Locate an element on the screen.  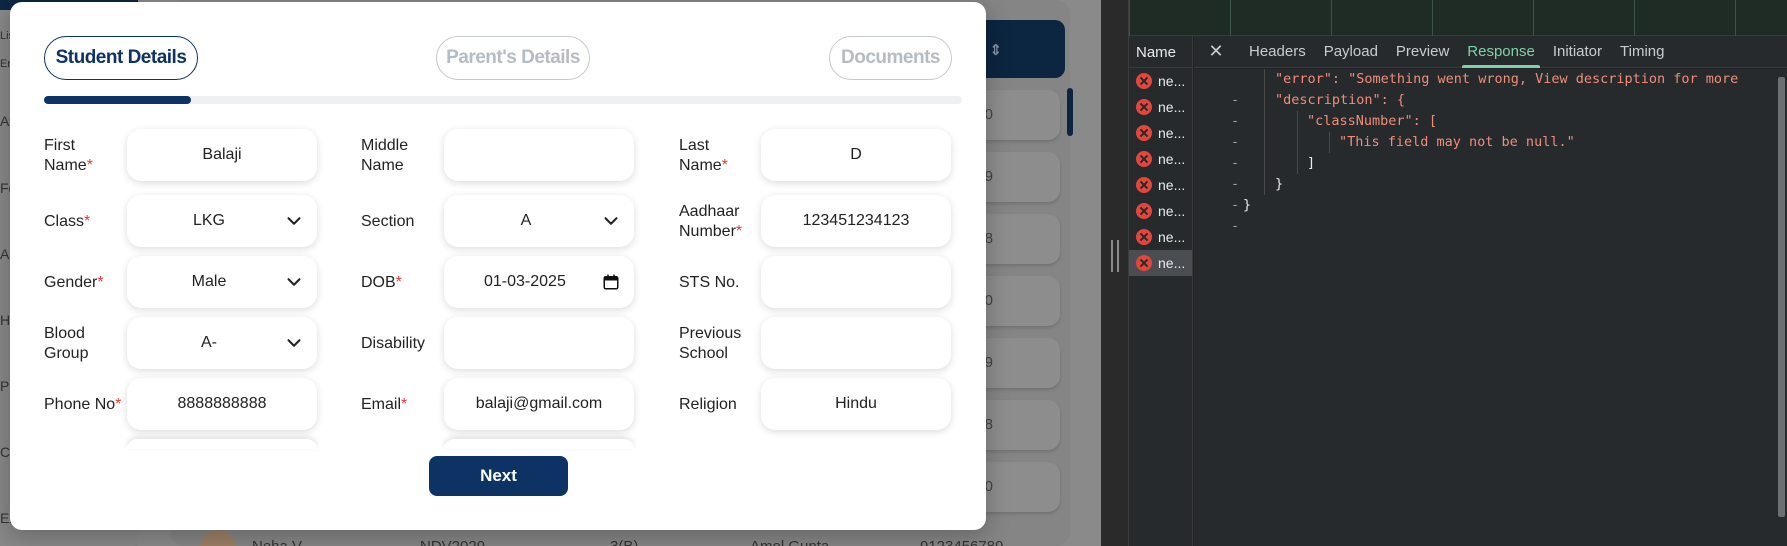
email-label: Email* is located at coordinates (384, 404).